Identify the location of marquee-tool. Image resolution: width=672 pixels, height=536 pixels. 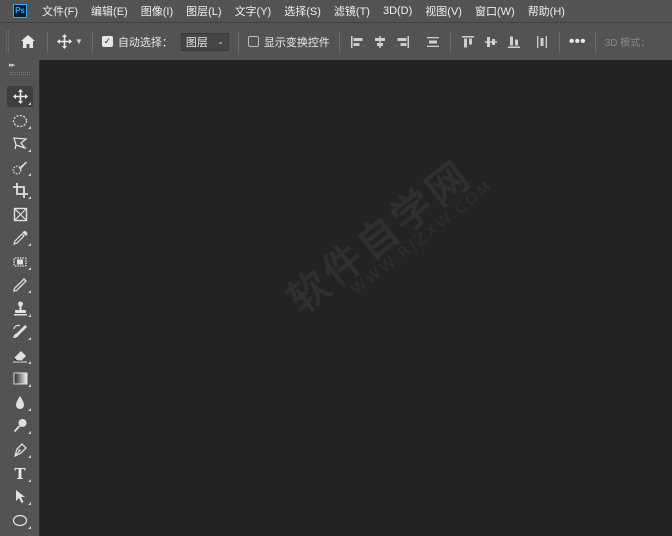
(20, 120).